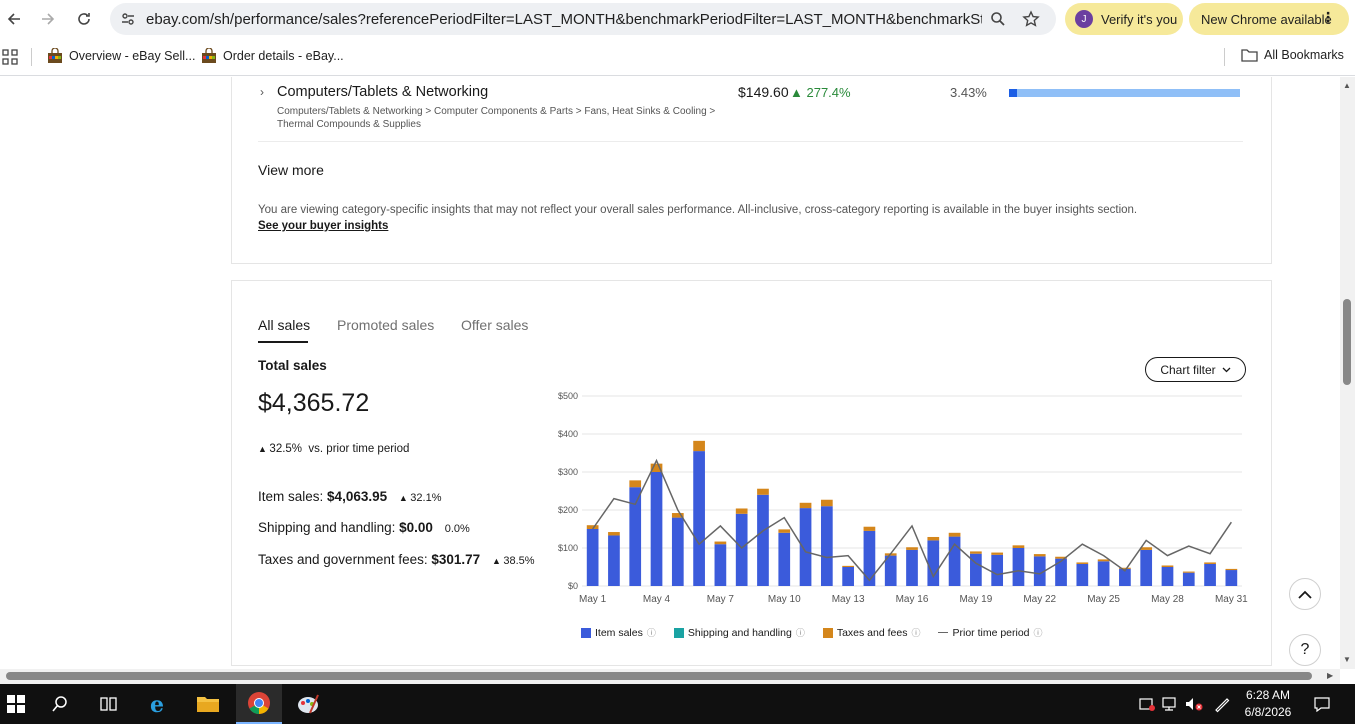 The height and width of the screenshot is (724, 1355). I want to click on legend-taxes: Taxes and fees ⓘ, so click(871, 632).